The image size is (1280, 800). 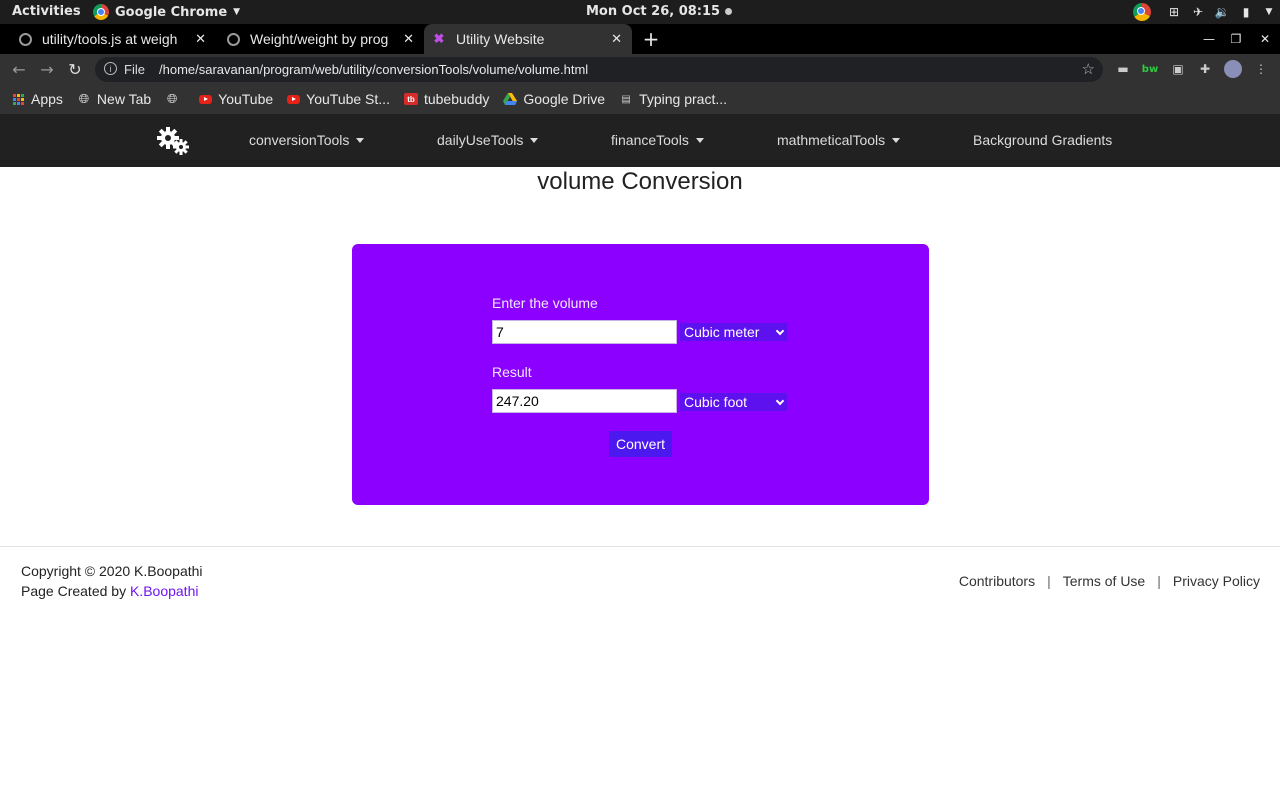 I want to click on forward-icon: →, so click(x=47, y=69).